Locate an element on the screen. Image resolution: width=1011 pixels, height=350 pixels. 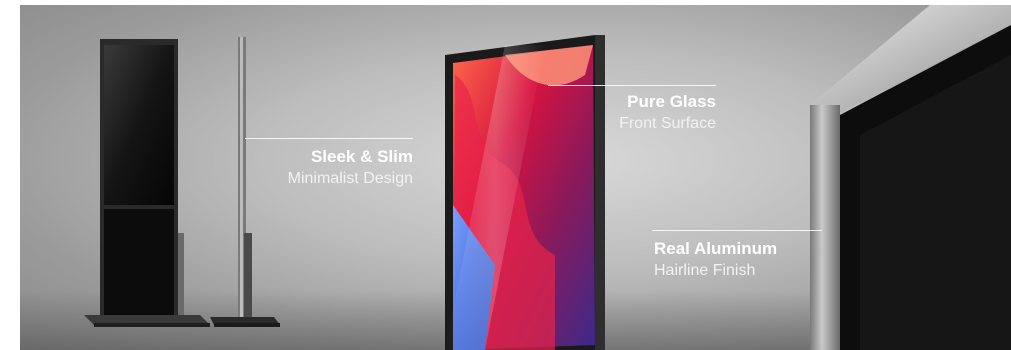
feature-title: Real Aluminum is located at coordinates (716, 248).